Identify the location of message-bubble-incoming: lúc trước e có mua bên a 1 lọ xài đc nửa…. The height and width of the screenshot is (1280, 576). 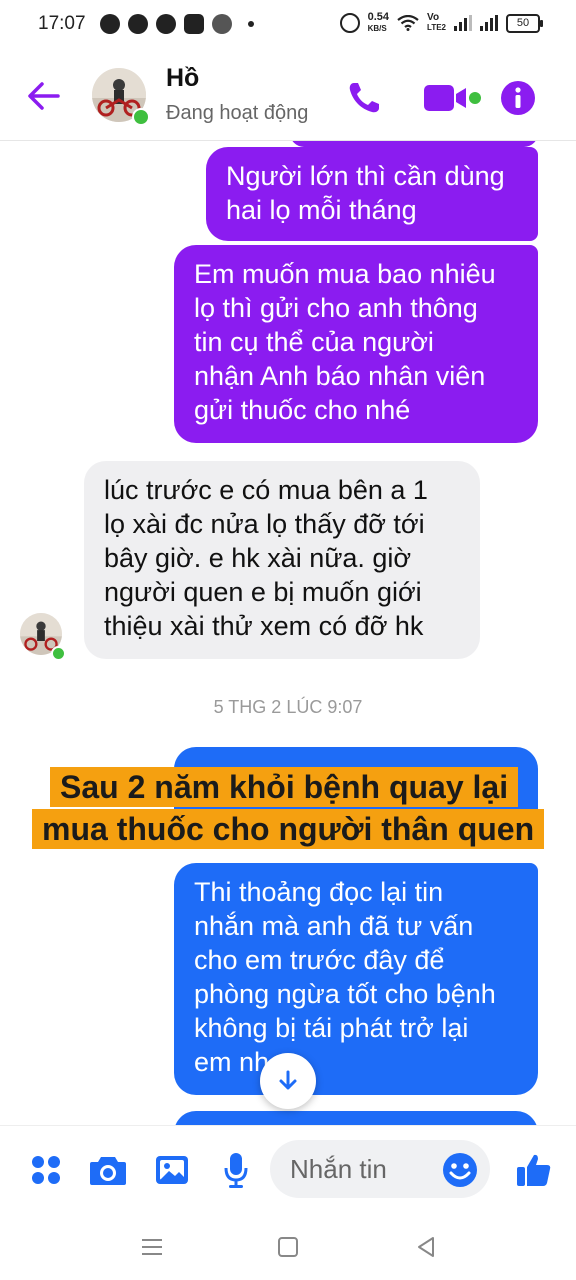
(282, 560).